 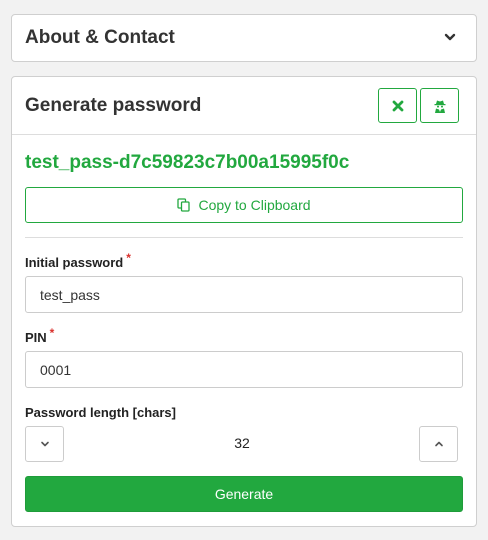 What do you see at coordinates (36, 337) in the screenshot?
I see `pin-label-text: PIN` at bounding box center [36, 337].